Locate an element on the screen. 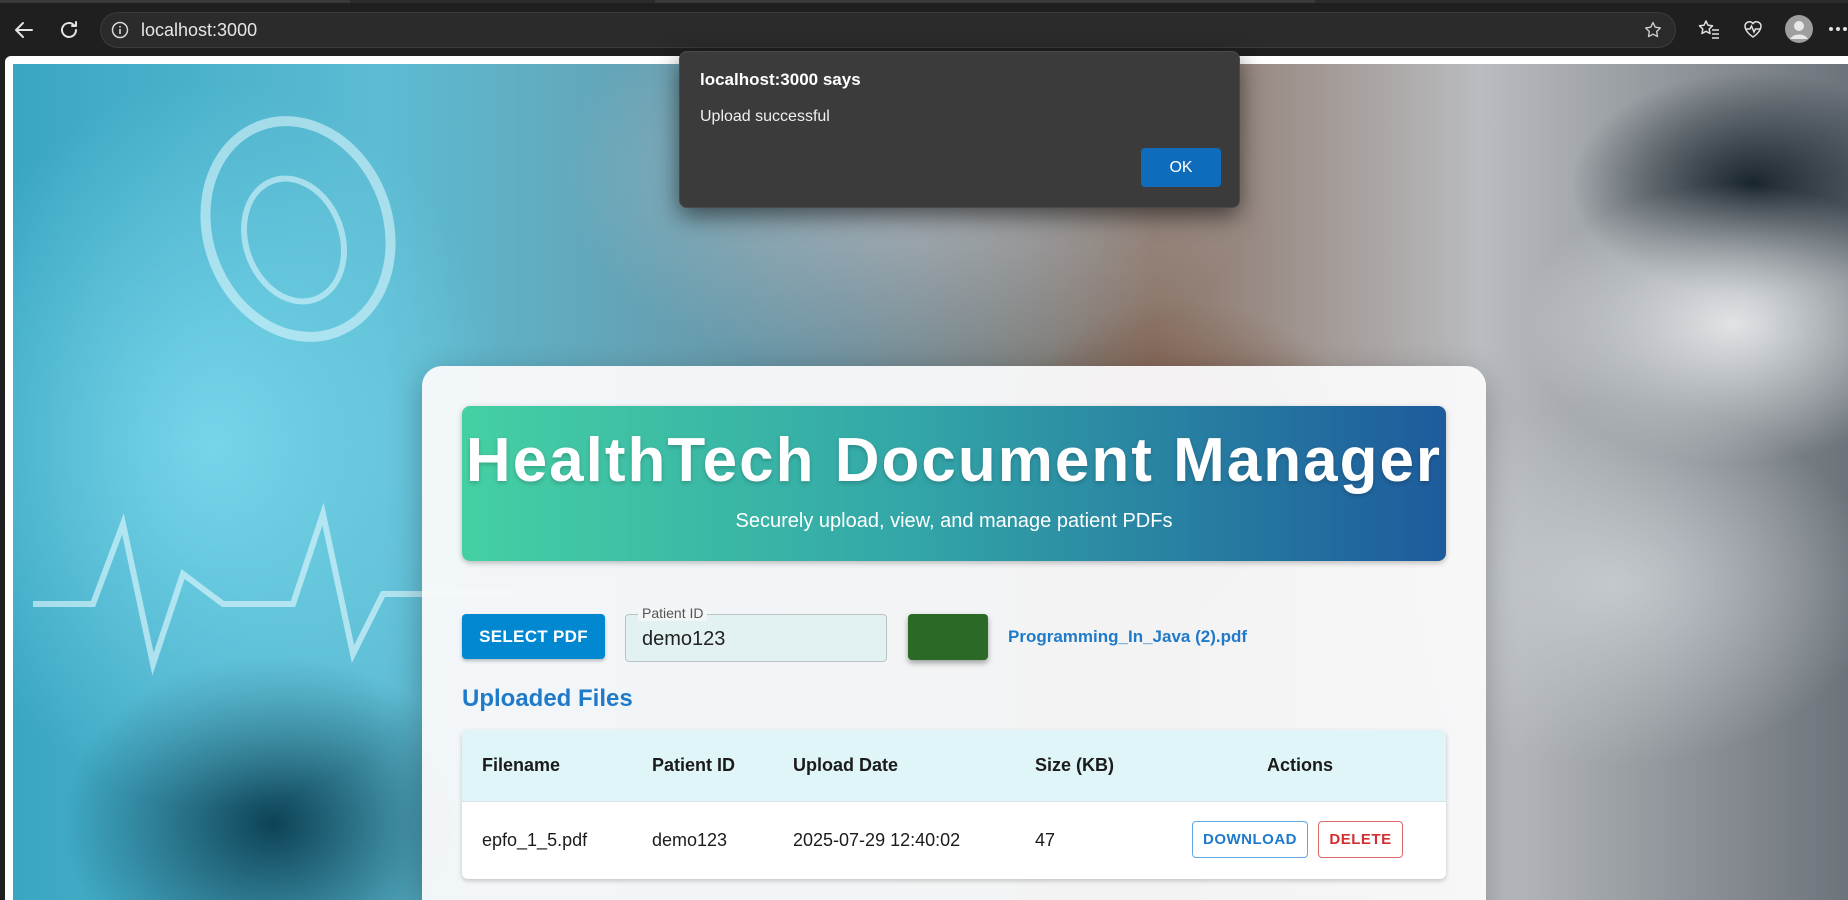 This screenshot has width=1848, height=900. cell-size: 47 is located at coordinates (1045, 840).